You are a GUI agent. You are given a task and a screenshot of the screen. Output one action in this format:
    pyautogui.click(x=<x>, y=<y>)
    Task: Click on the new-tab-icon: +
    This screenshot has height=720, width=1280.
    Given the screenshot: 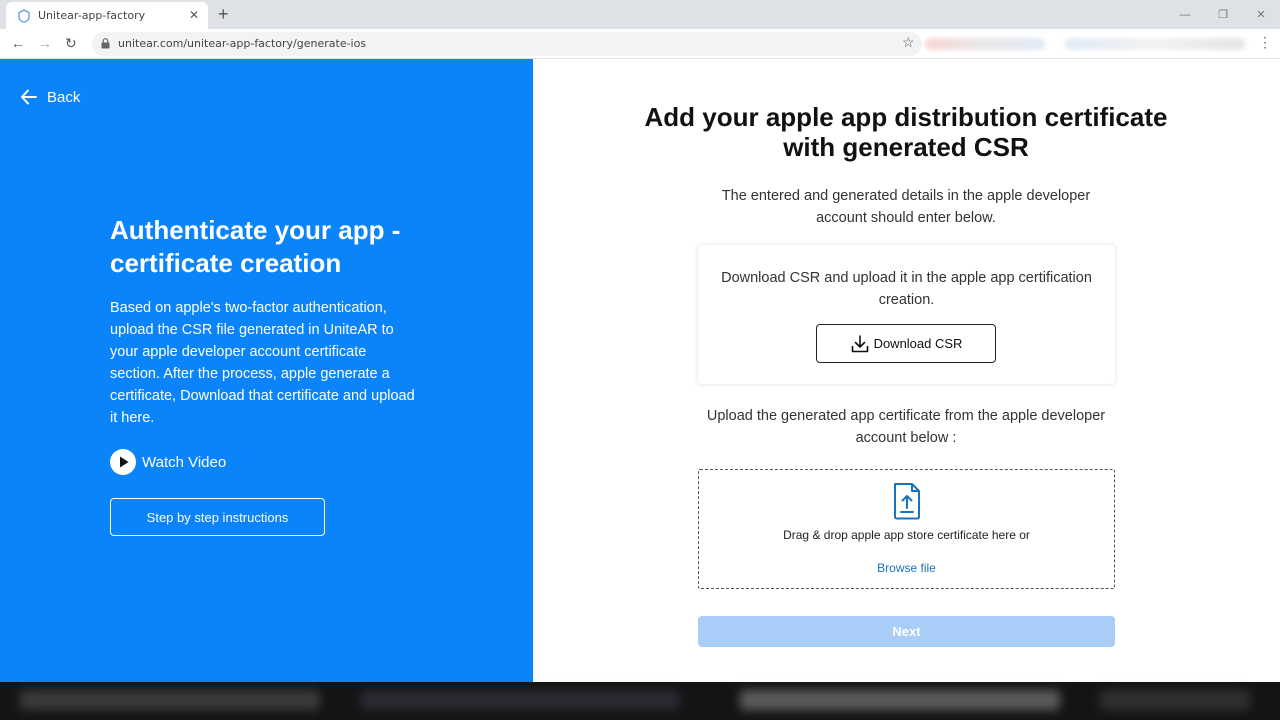 What is the action you would take?
    pyautogui.click(x=223, y=14)
    